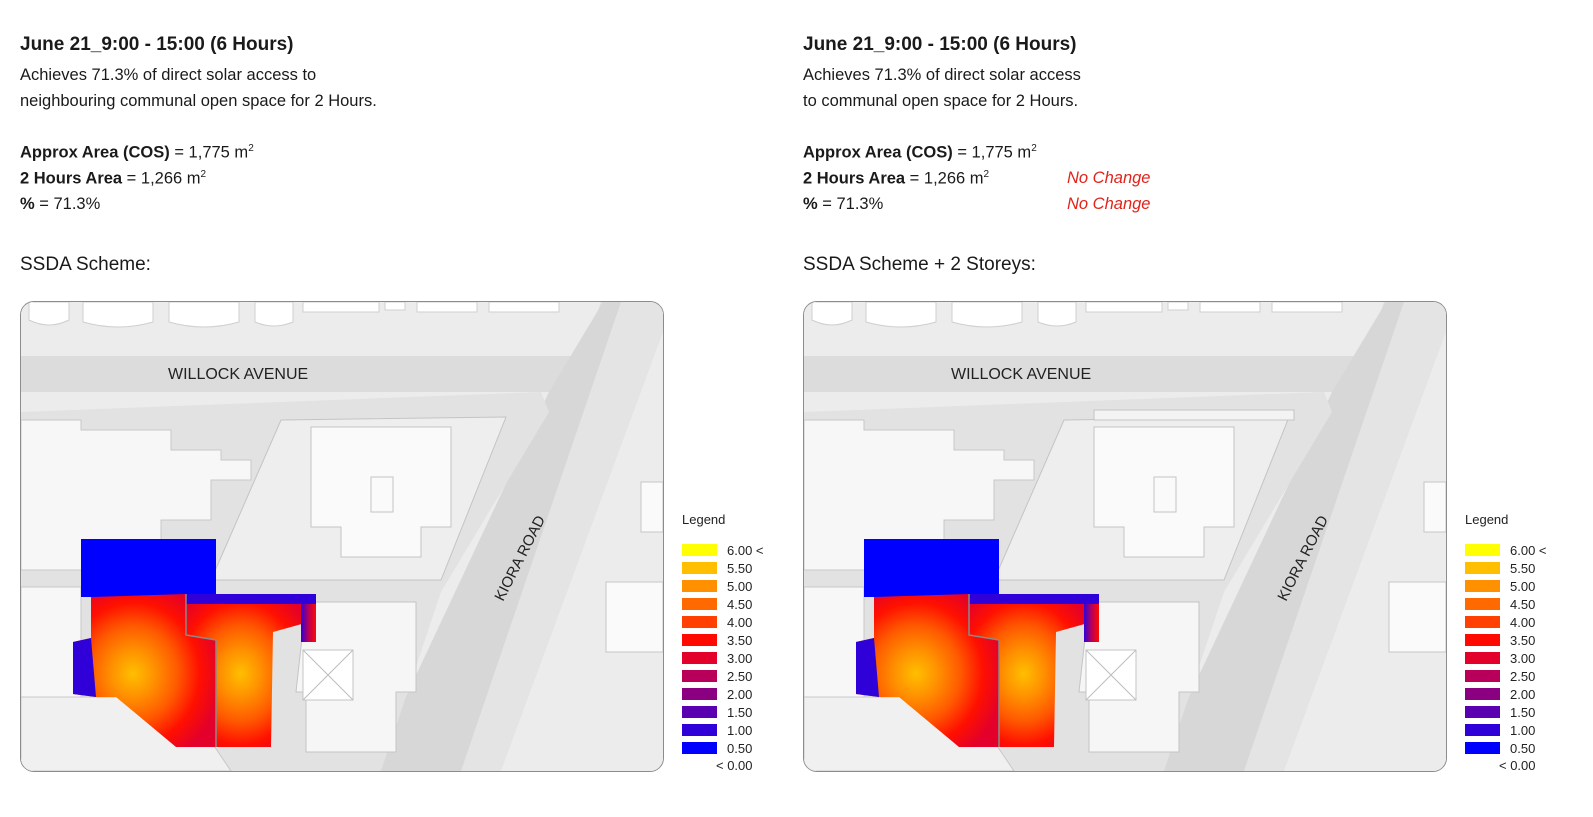  What do you see at coordinates (1523, 730) in the screenshot?
I see `legend-label: 1.00` at bounding box center [1523, 730].